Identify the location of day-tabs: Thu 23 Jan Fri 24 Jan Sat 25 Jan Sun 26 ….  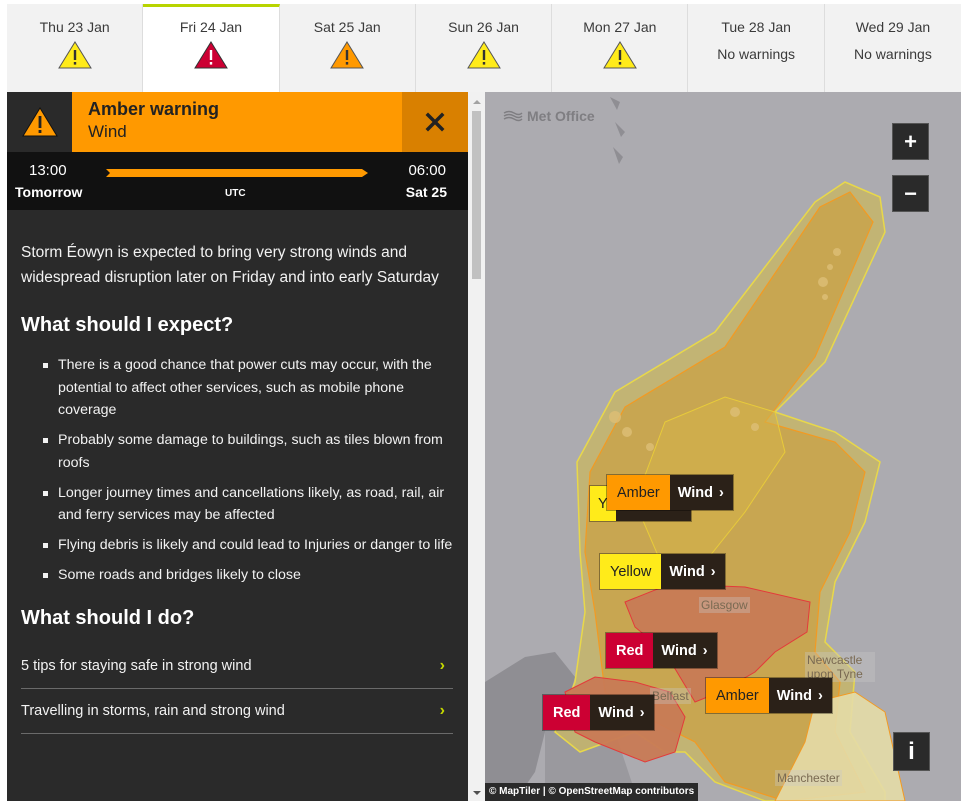
(484, 48).